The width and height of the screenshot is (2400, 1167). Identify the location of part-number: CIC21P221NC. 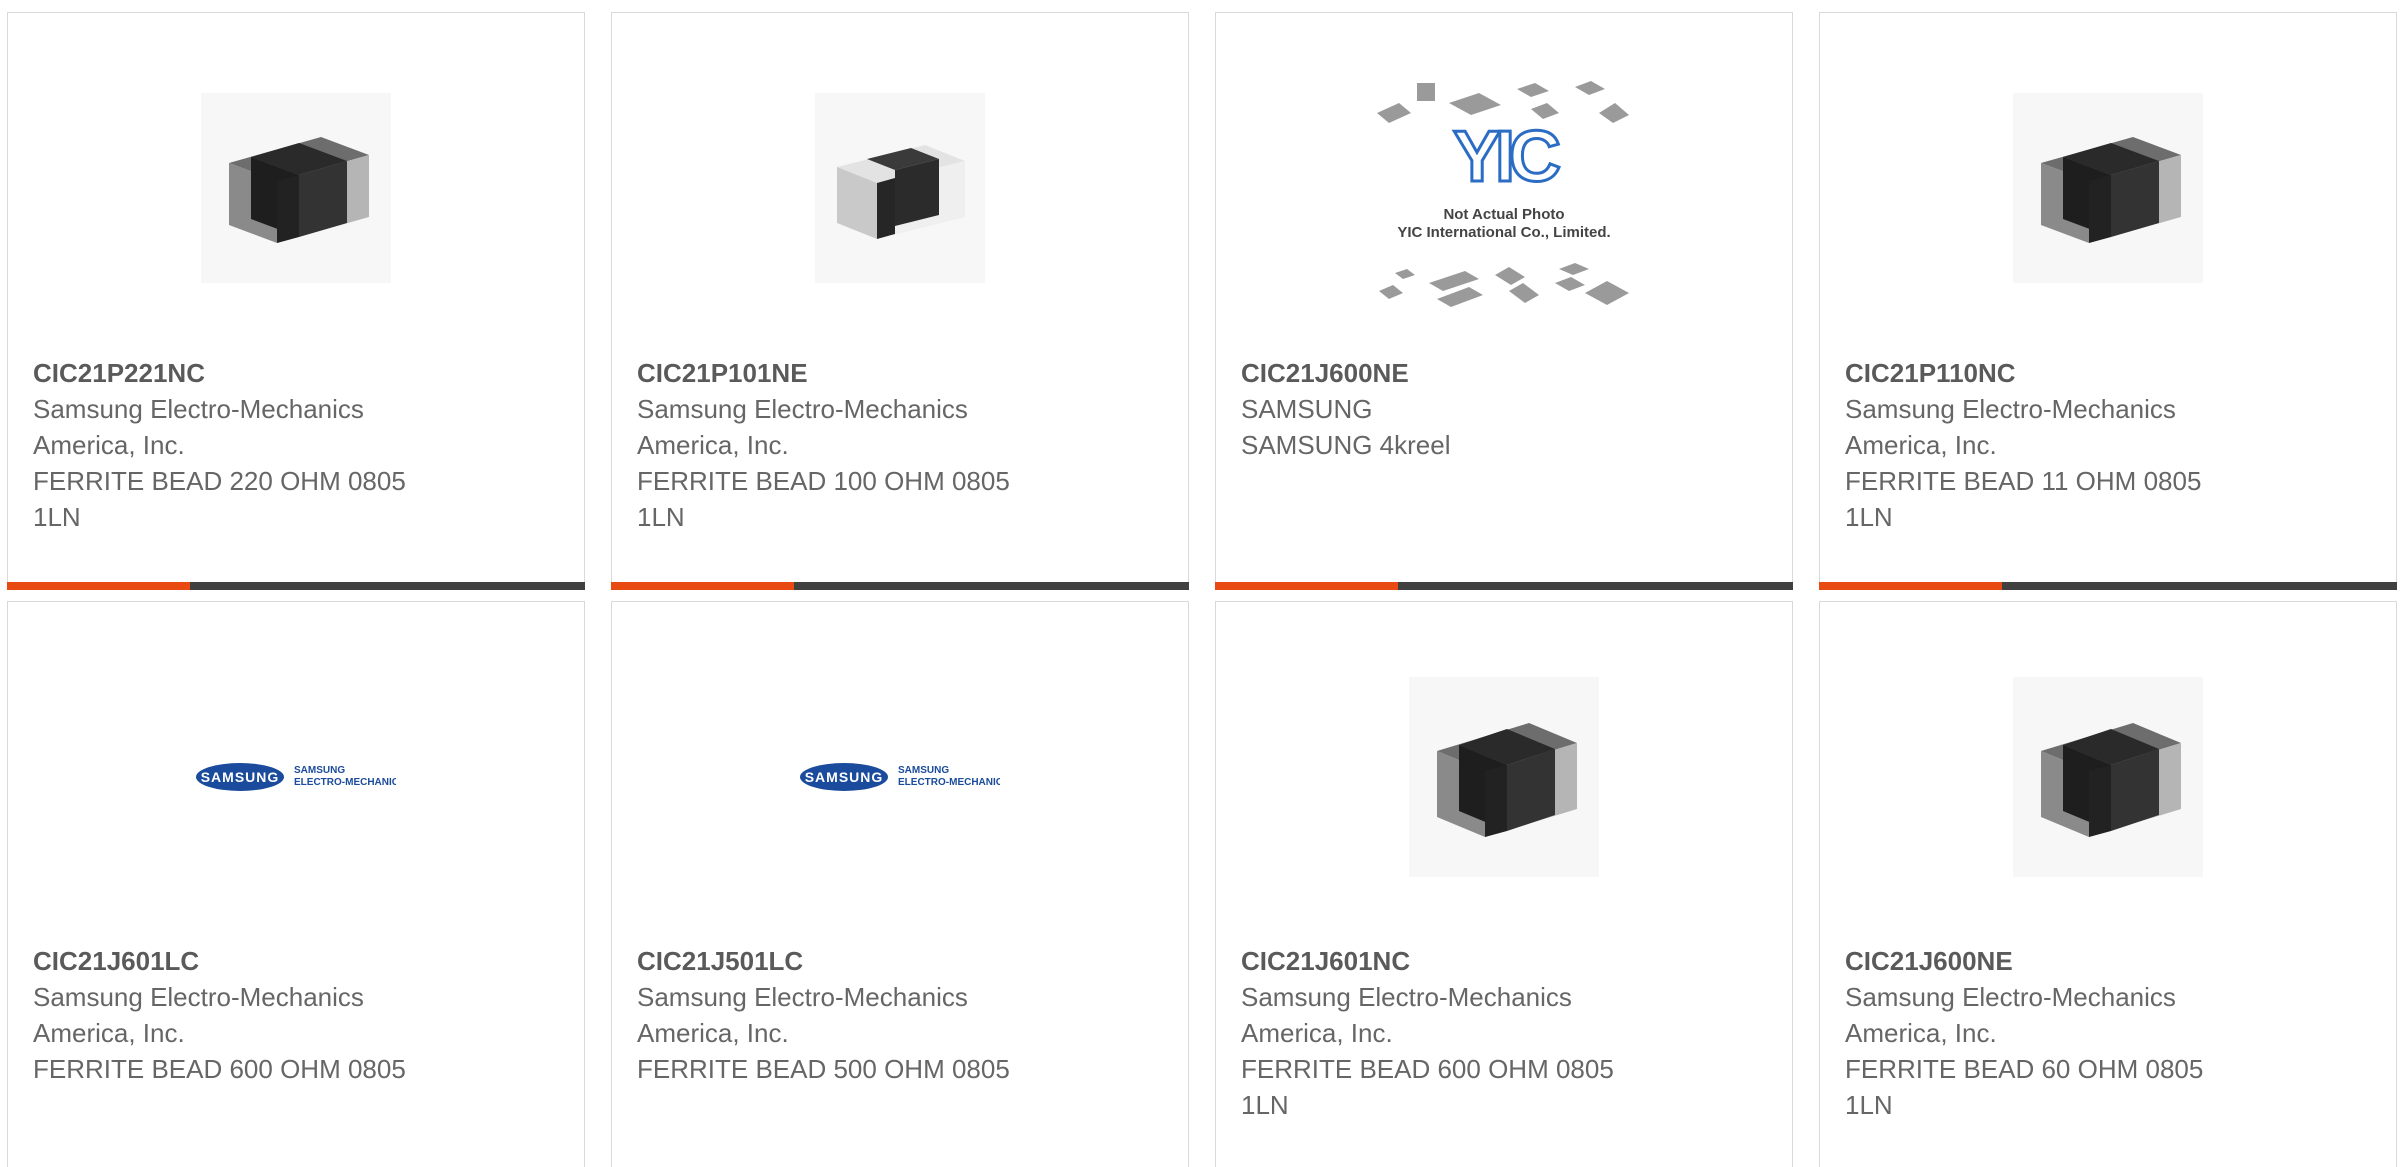
(248, 373).